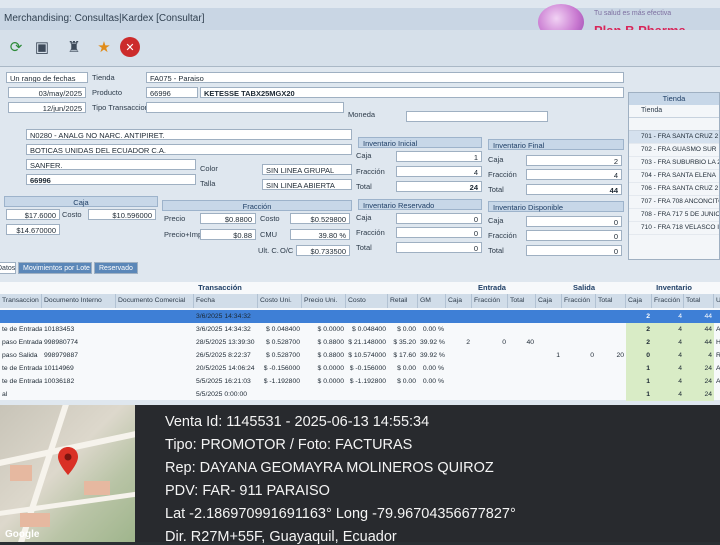  I want to click on store-list-item: 710 - FRA 718 VELASCO IBARRA, so click(674, 228).